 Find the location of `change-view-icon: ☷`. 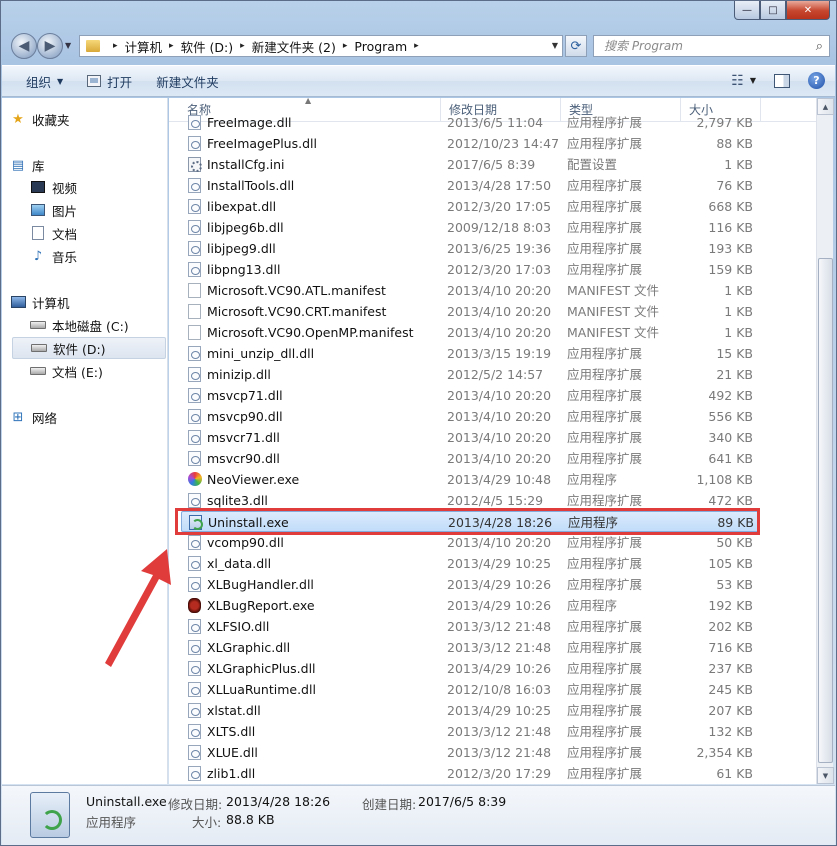

change-view-icon: ☷ is located at coordinates (737, 81).